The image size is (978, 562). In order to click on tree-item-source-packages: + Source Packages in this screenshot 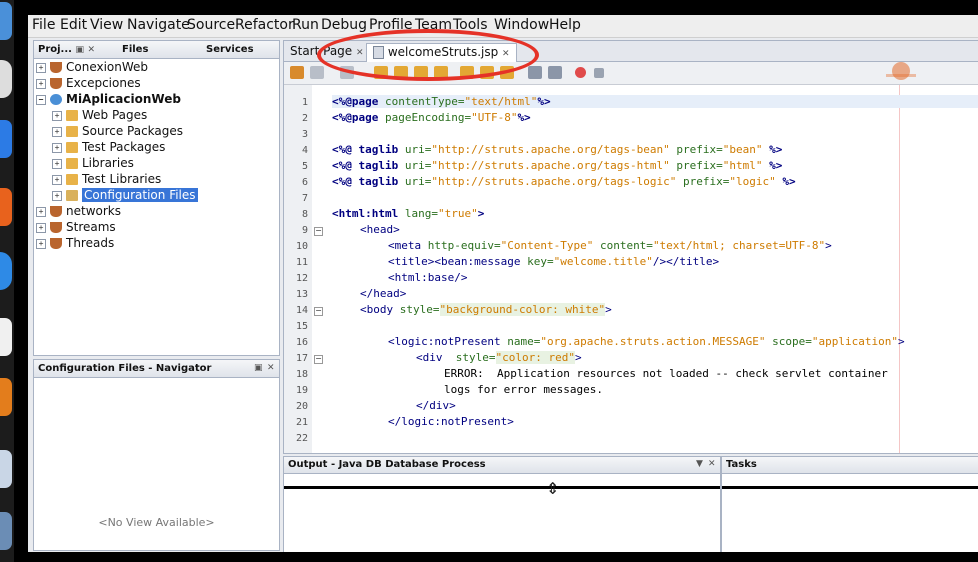, I will do `click(117, 131)`.